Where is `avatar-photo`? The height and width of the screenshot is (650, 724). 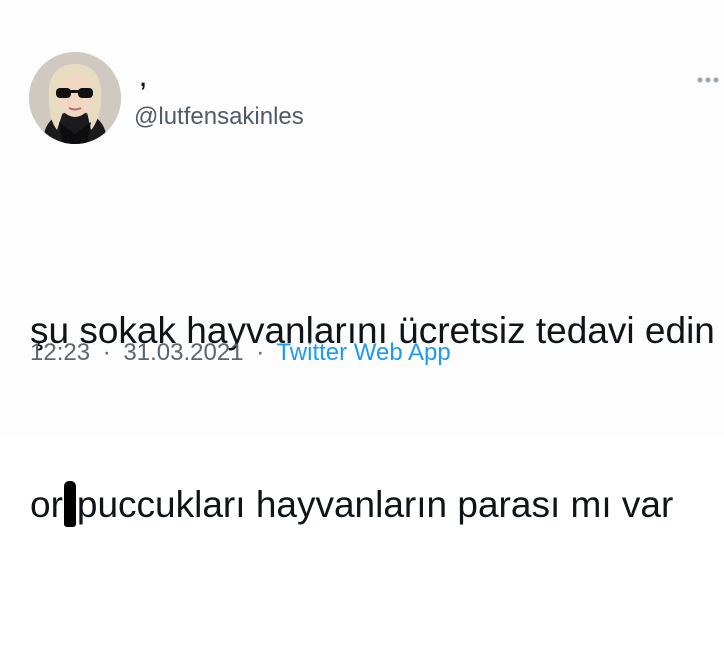
avatar-photo is located at coordinates (75, 98).